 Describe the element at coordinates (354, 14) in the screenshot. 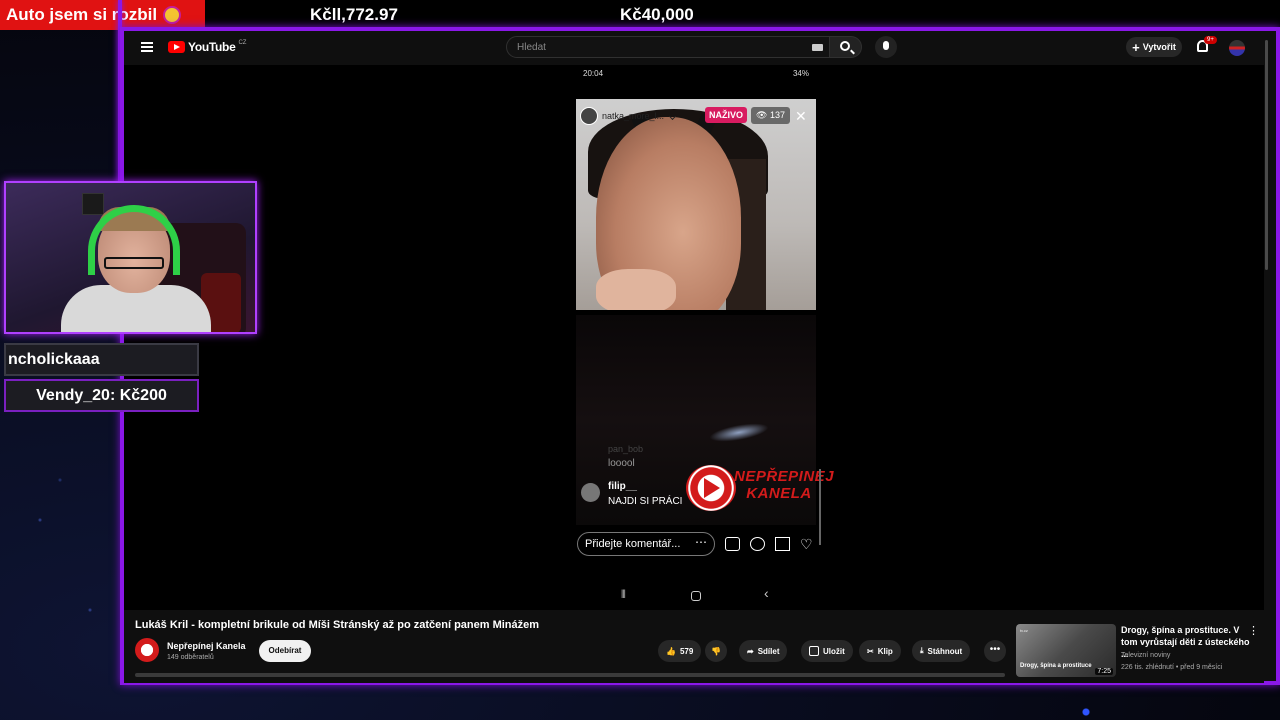

I see `goal-current: Kčll,772.97` at that location.